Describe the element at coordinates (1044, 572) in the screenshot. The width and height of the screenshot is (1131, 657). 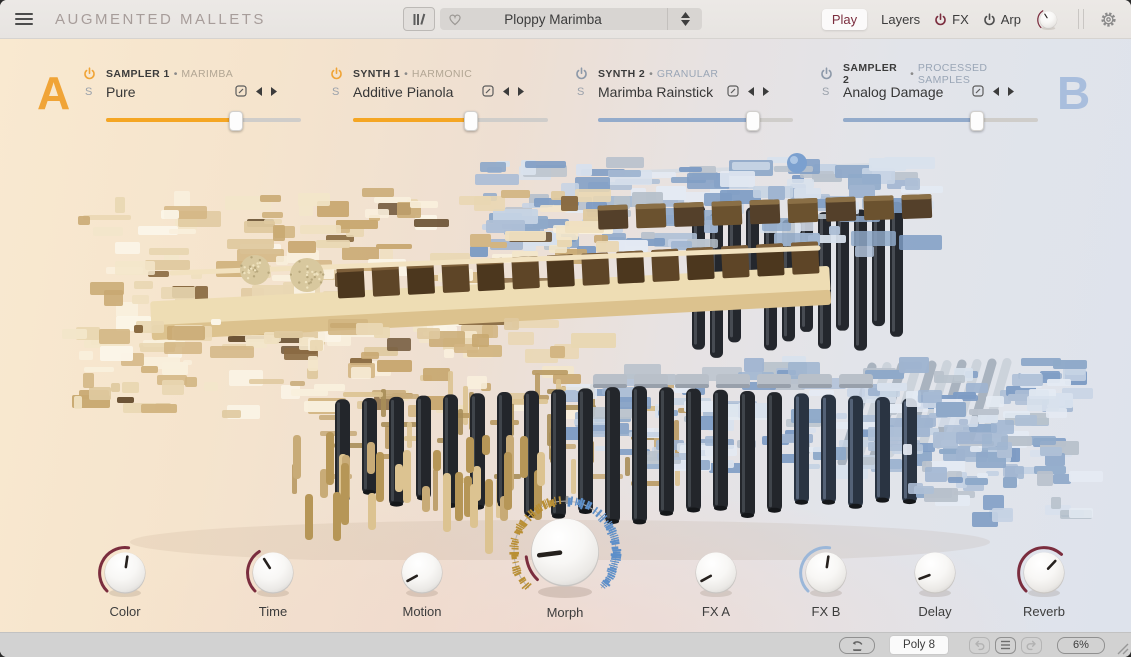
I see `reverb-knob` at that location.